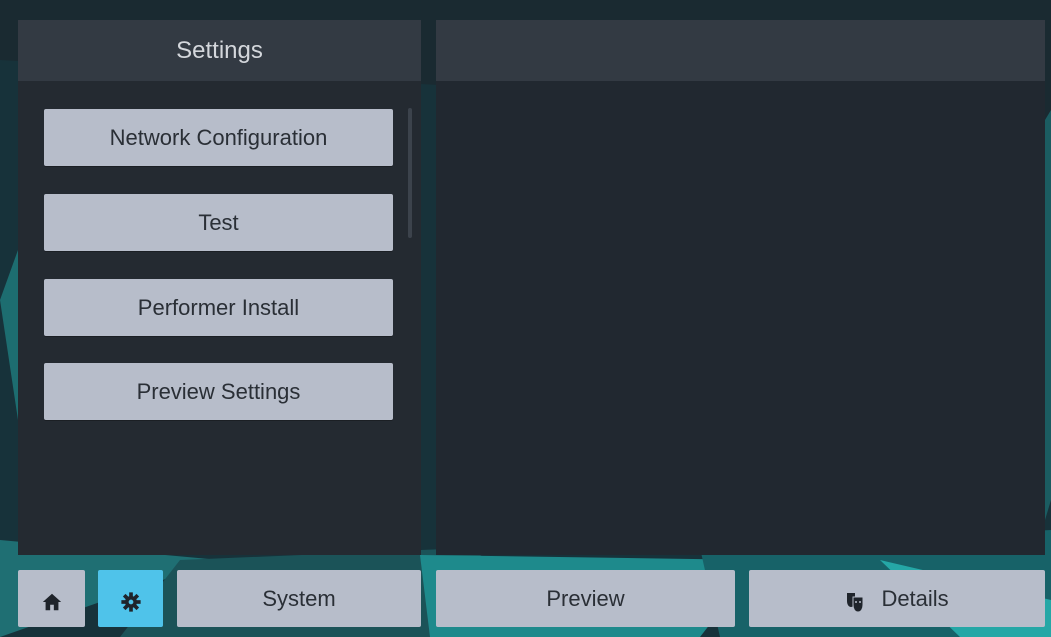  I want to click on scrollbar, so click(410, 173).